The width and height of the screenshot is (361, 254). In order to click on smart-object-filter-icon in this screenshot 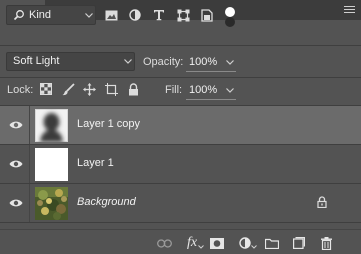, I will do `click(207, 15)`.